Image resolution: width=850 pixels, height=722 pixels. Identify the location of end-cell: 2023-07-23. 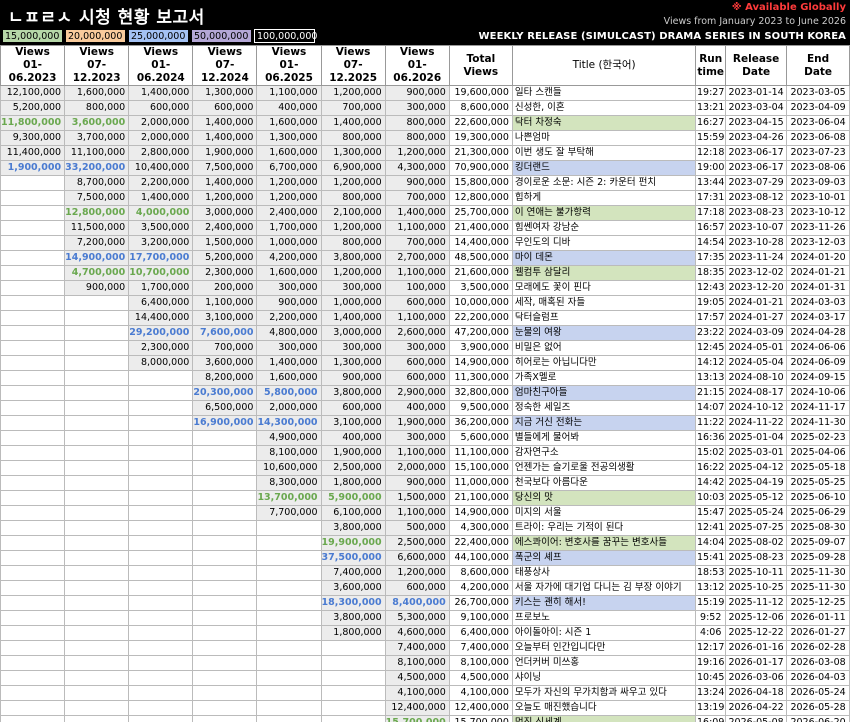
(818, 153).